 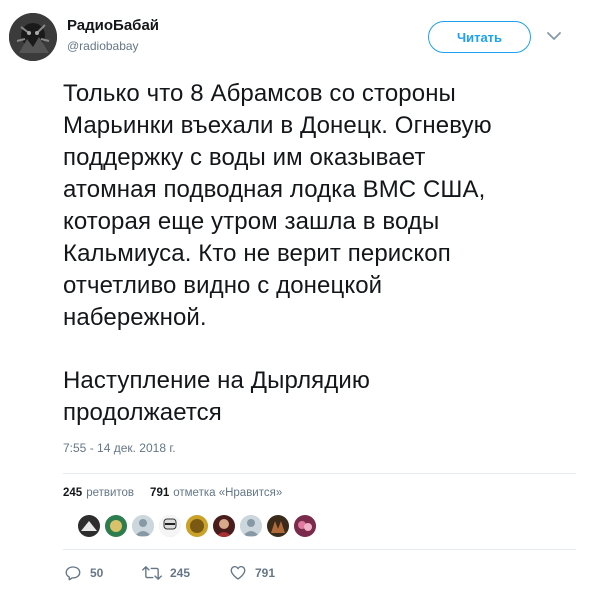 I want to click on user-handle: @radiobabay, so click(x=103, y=46).